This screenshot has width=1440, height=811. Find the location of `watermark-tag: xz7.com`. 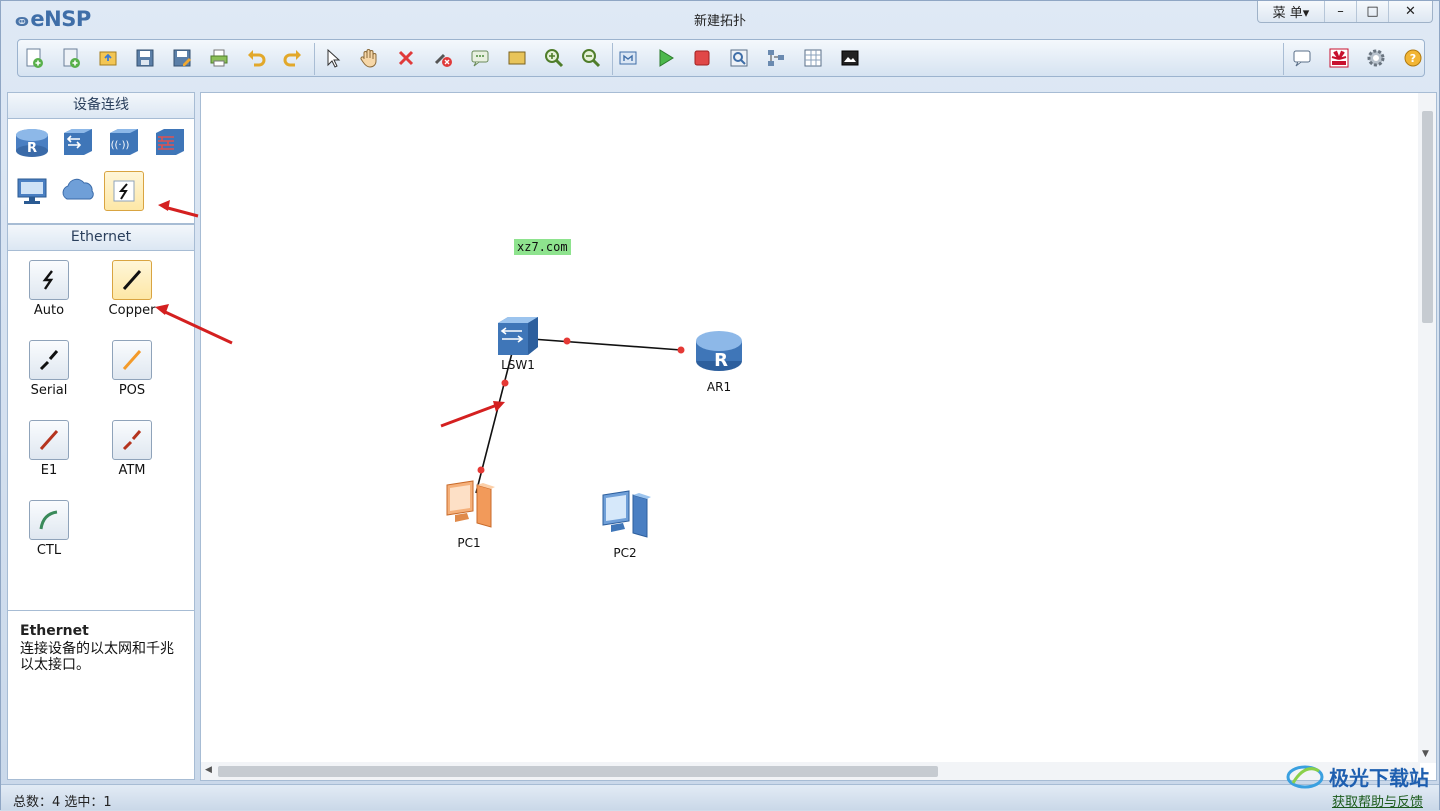

watermark-tag: xz7.com is located at coordinates (542, 247).